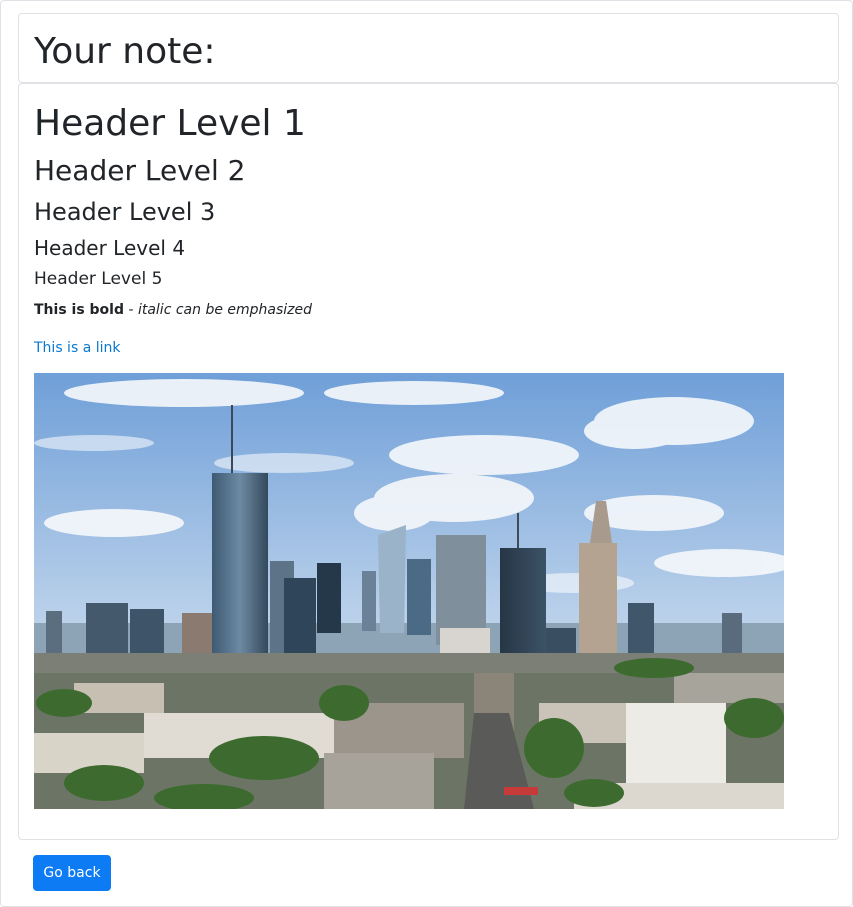 The height and width of the screenshot is (907, 853). I want to click on header-level-4: Header Level 4, so click(110, 248).